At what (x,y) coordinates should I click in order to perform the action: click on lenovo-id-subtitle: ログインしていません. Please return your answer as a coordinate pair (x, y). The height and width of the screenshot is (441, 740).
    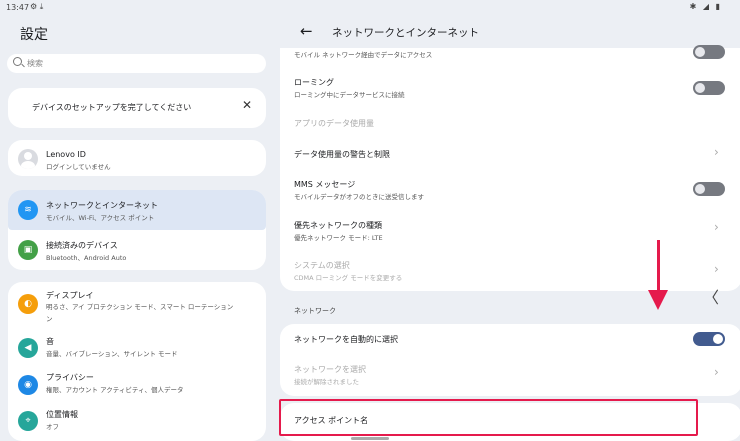
    Looking at the image, I should click on (78, 167).